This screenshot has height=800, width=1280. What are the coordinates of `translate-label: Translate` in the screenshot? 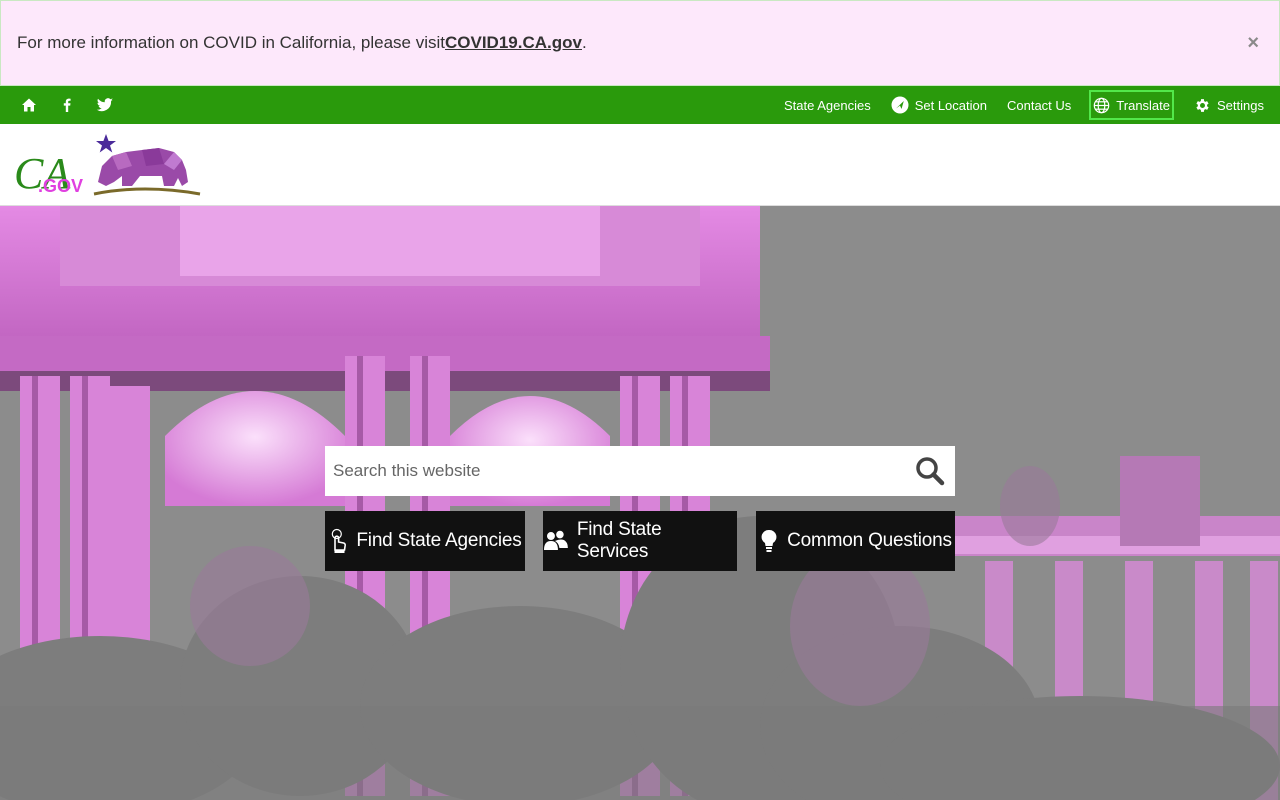 It's located at (1143, 105).